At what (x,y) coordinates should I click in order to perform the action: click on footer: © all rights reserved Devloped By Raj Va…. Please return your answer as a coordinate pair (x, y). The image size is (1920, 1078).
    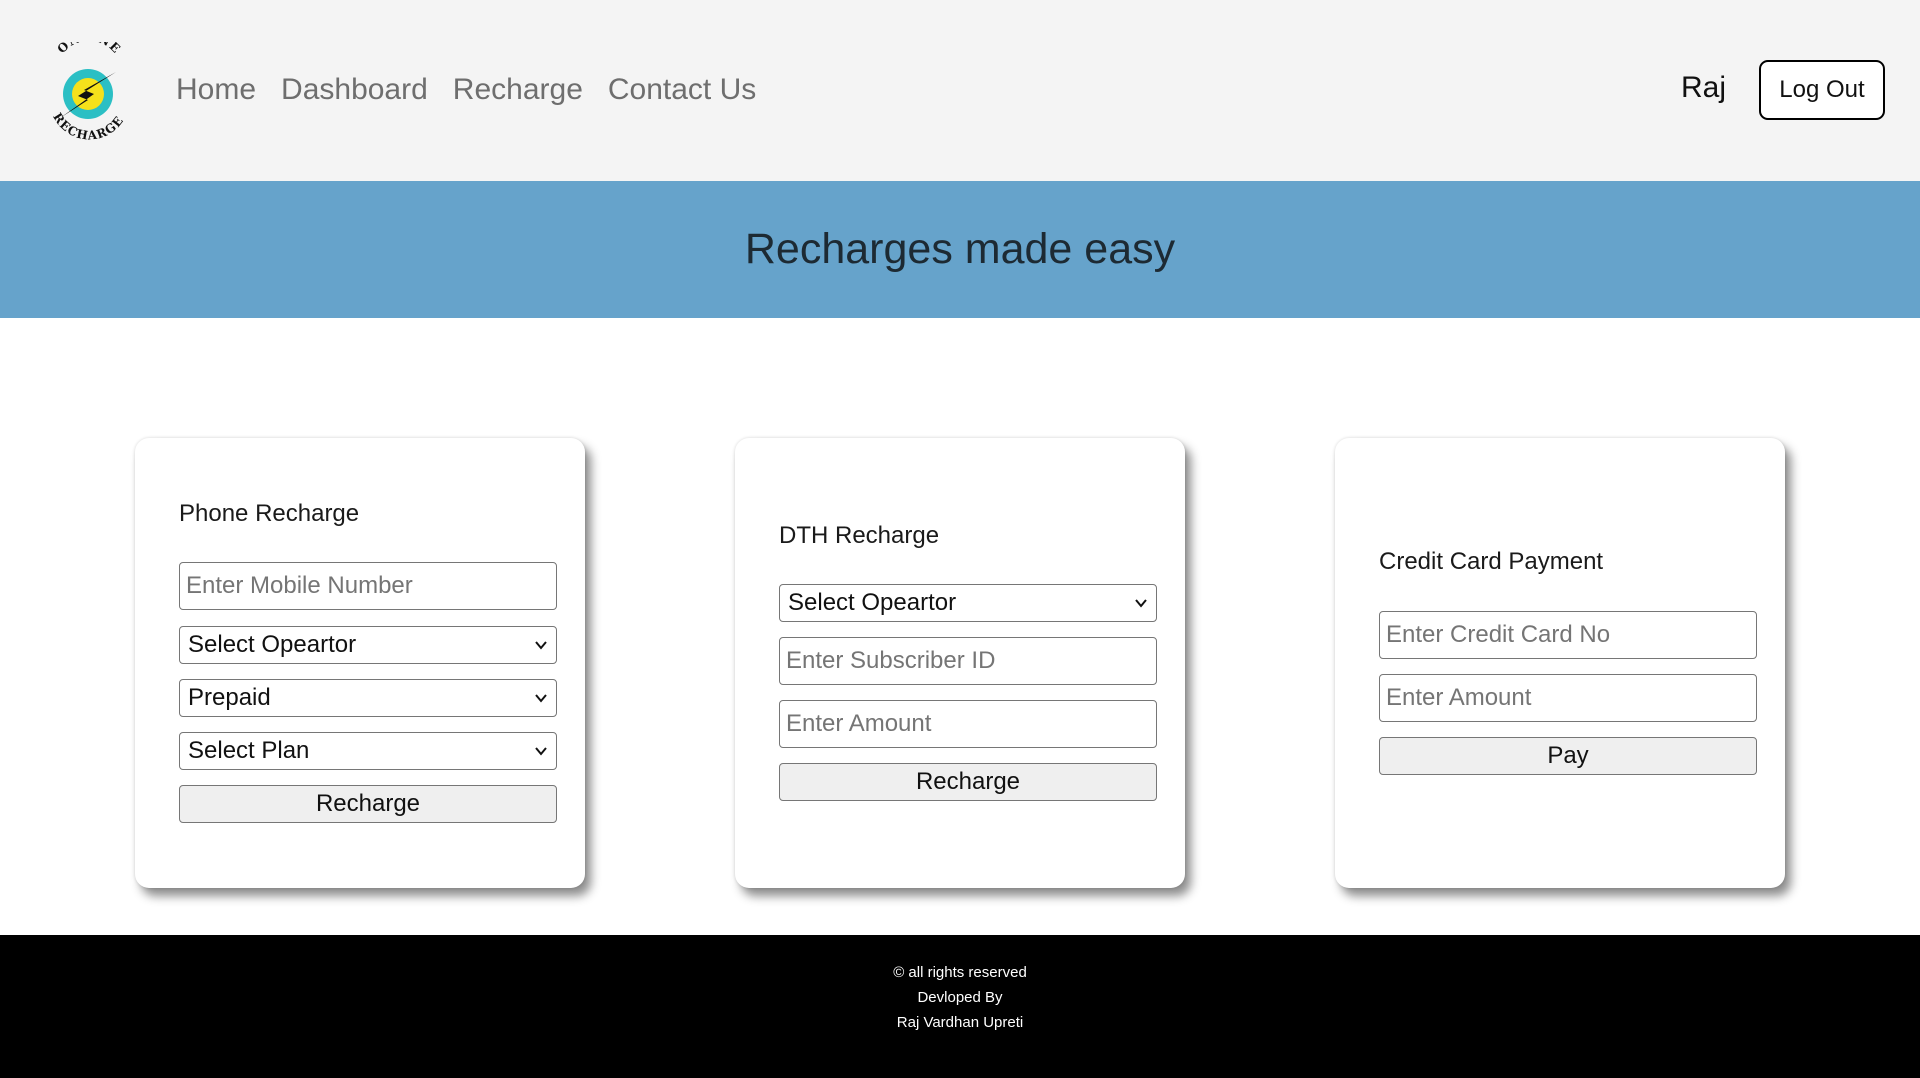
    Looking at the image, I should click on (960, 1006).